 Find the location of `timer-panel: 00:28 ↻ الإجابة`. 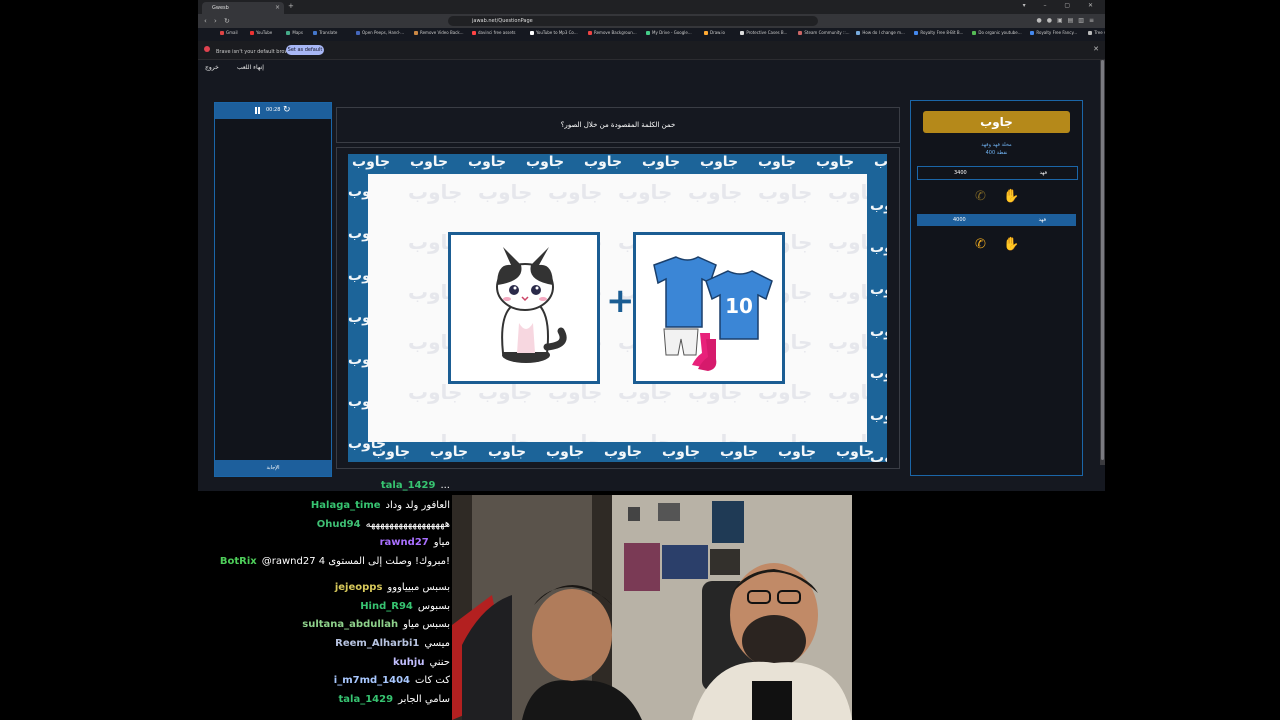

timer-panel: 00:28 ↻ الإجابة is located at coordinates (273, 289).